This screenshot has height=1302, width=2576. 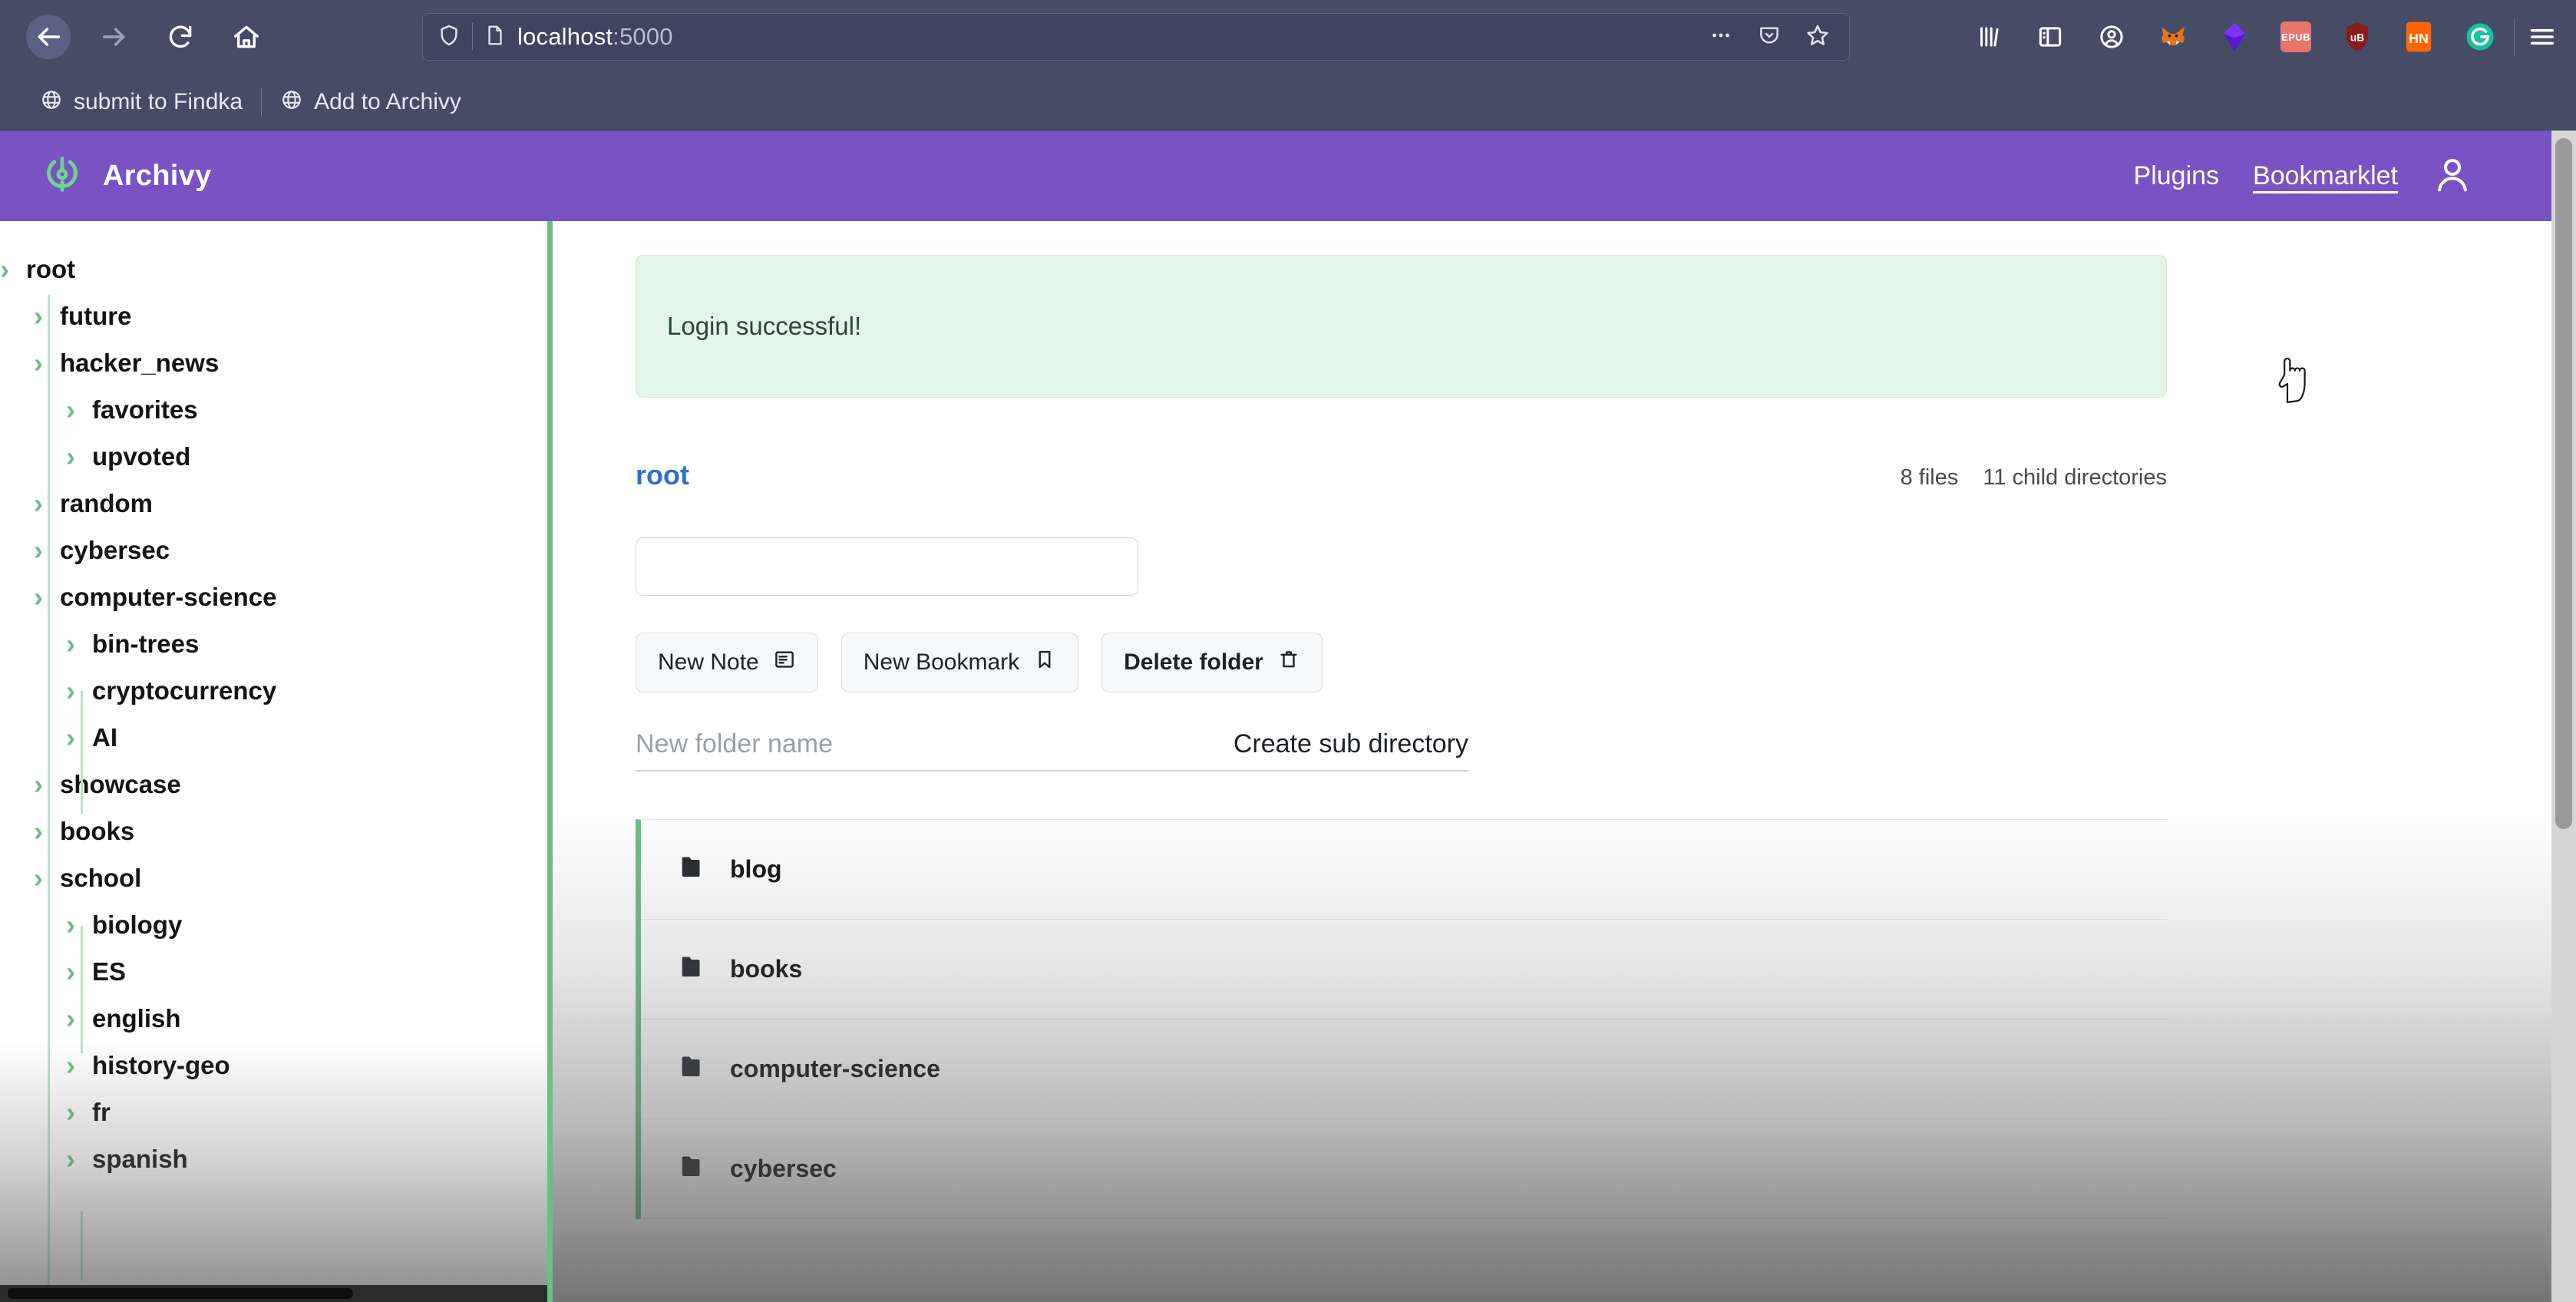 I want to click on sidebar-icon, so click(x=2050, y=37).